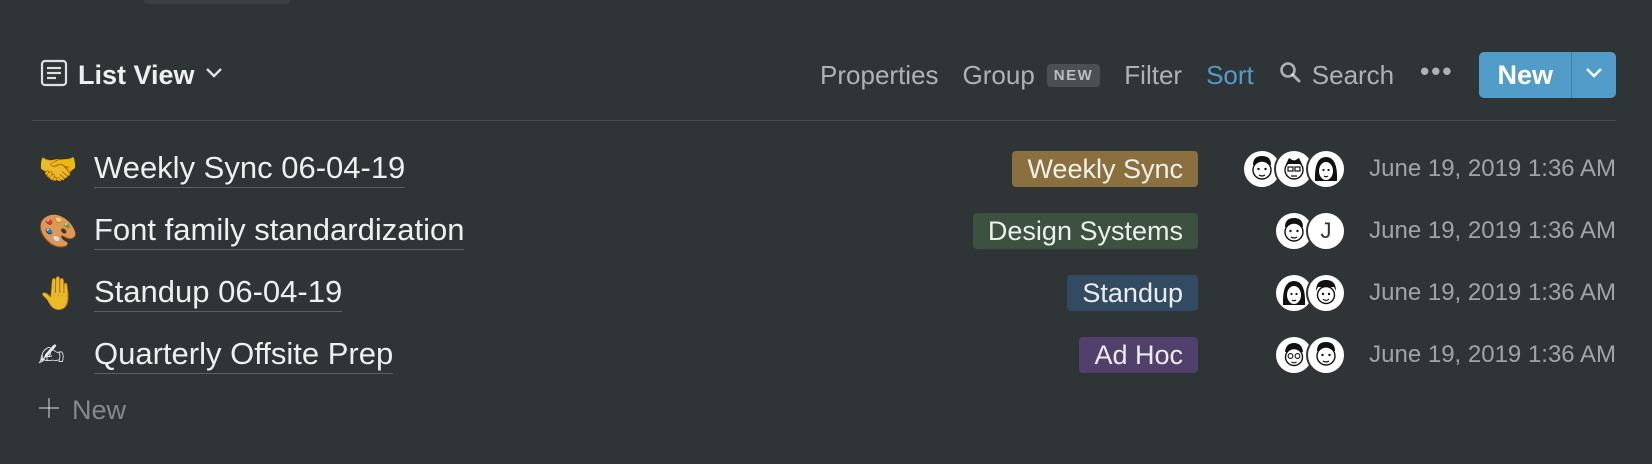  I want to click on group-label: Group, so click(998, 74).